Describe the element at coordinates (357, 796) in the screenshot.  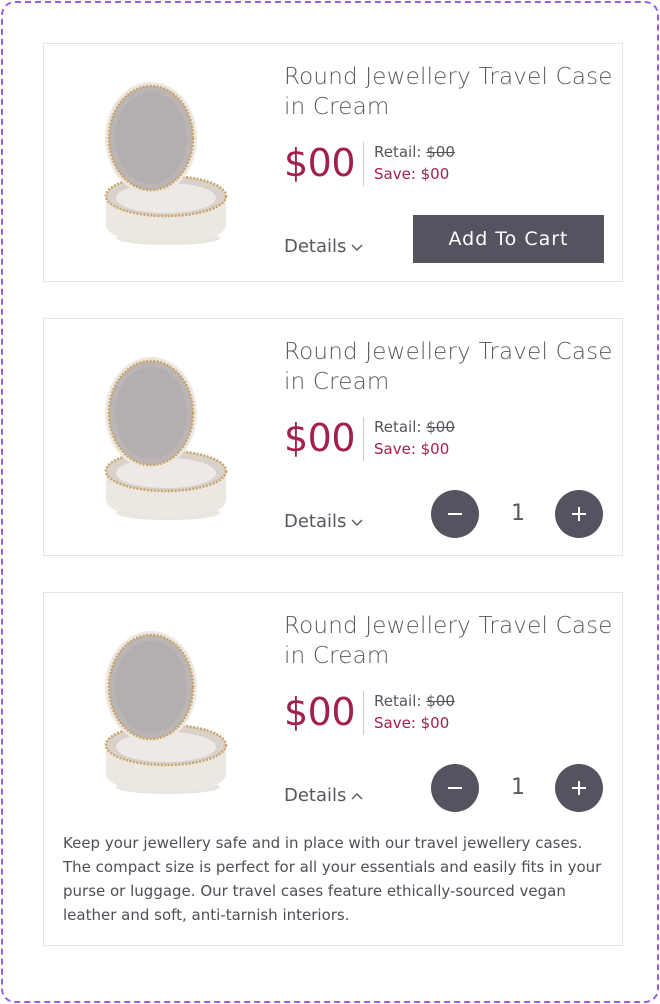
I see `chevron-up-icon` at that location.